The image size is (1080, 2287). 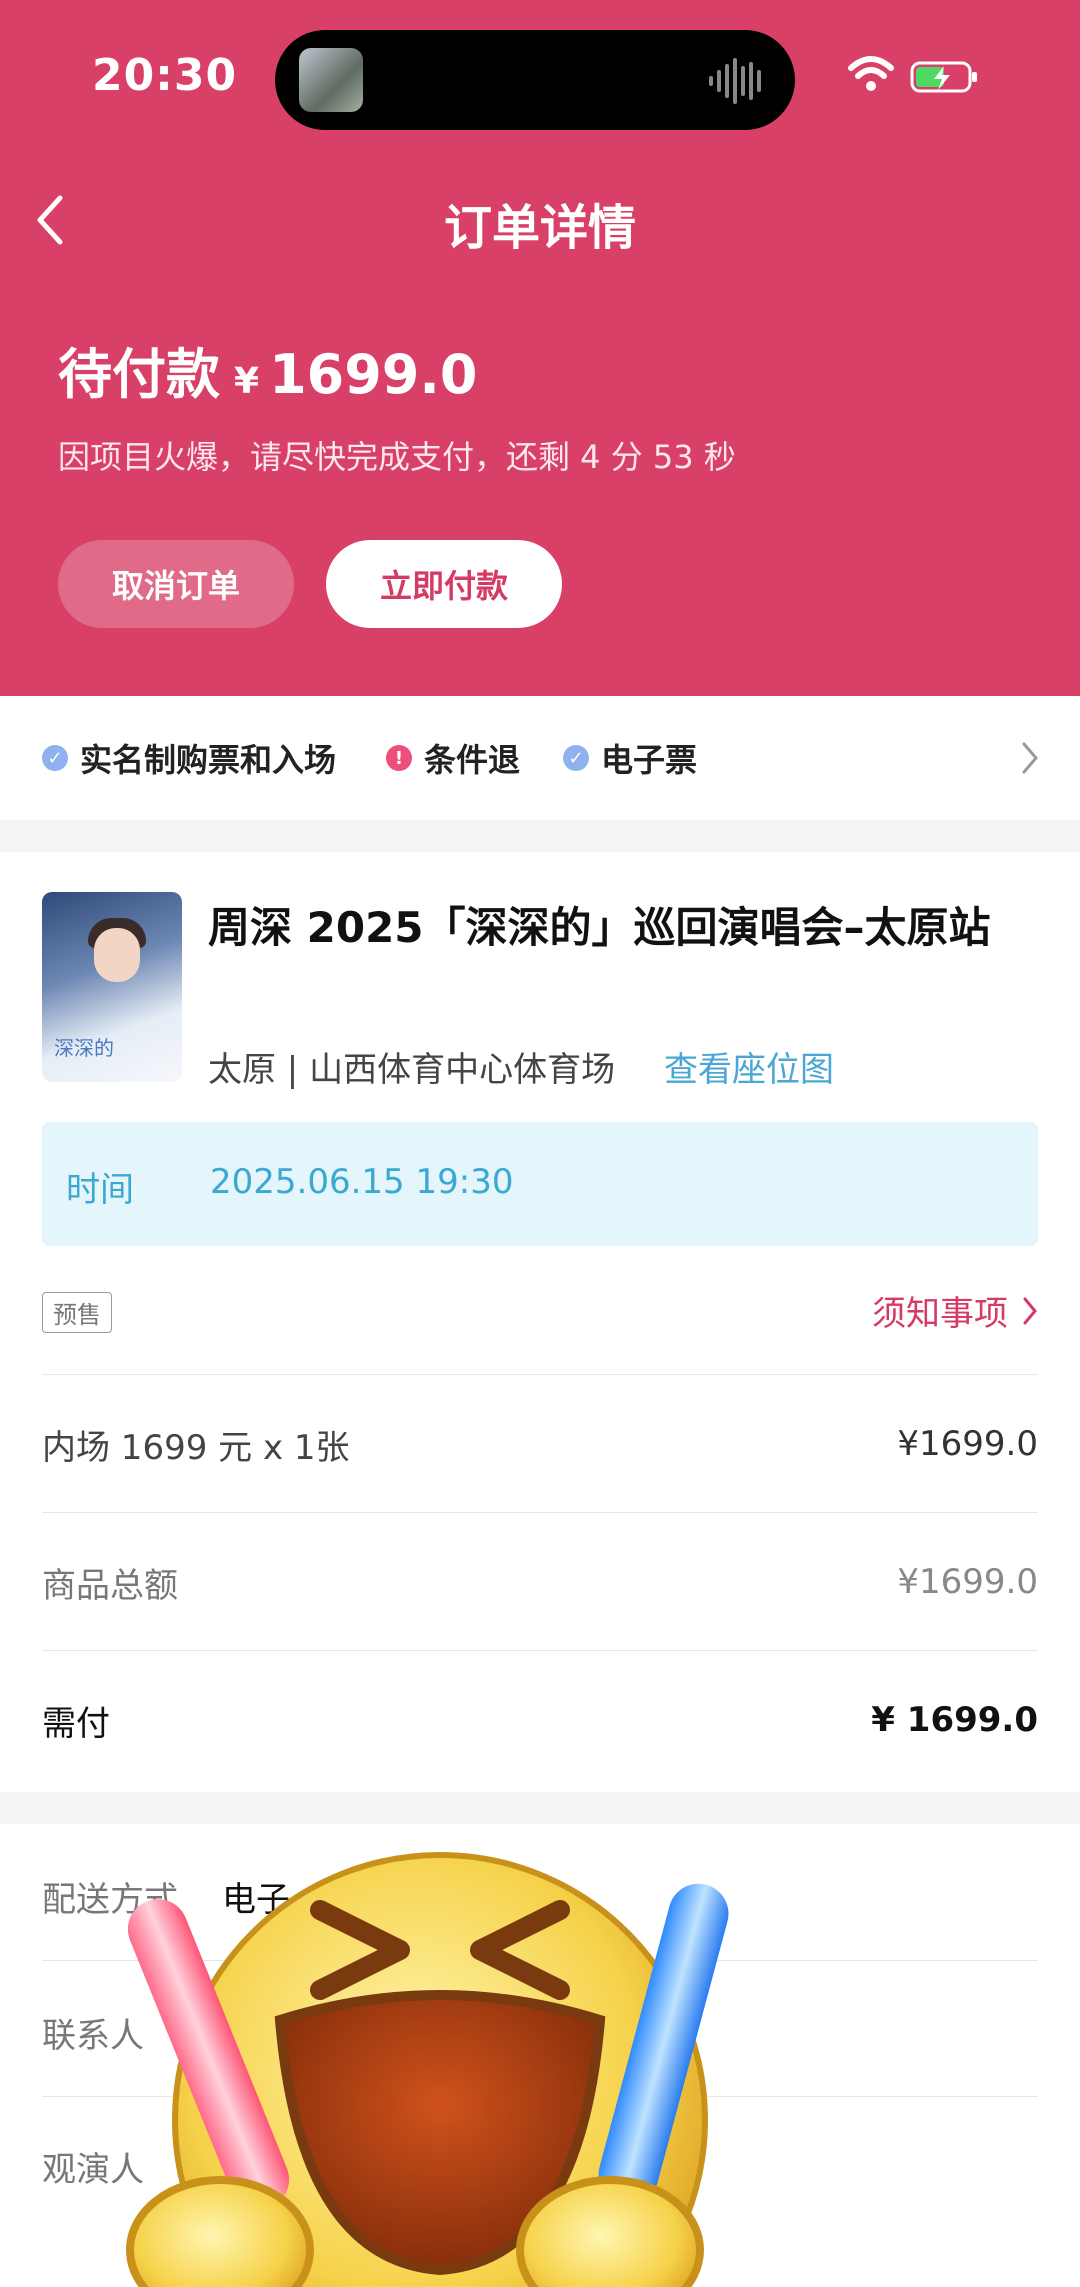 What do you see at coordinates (267, 369) in the screenshot?
I see `order-status: 待付款 ¥ 1699.0` at bounding box center [267, 369].